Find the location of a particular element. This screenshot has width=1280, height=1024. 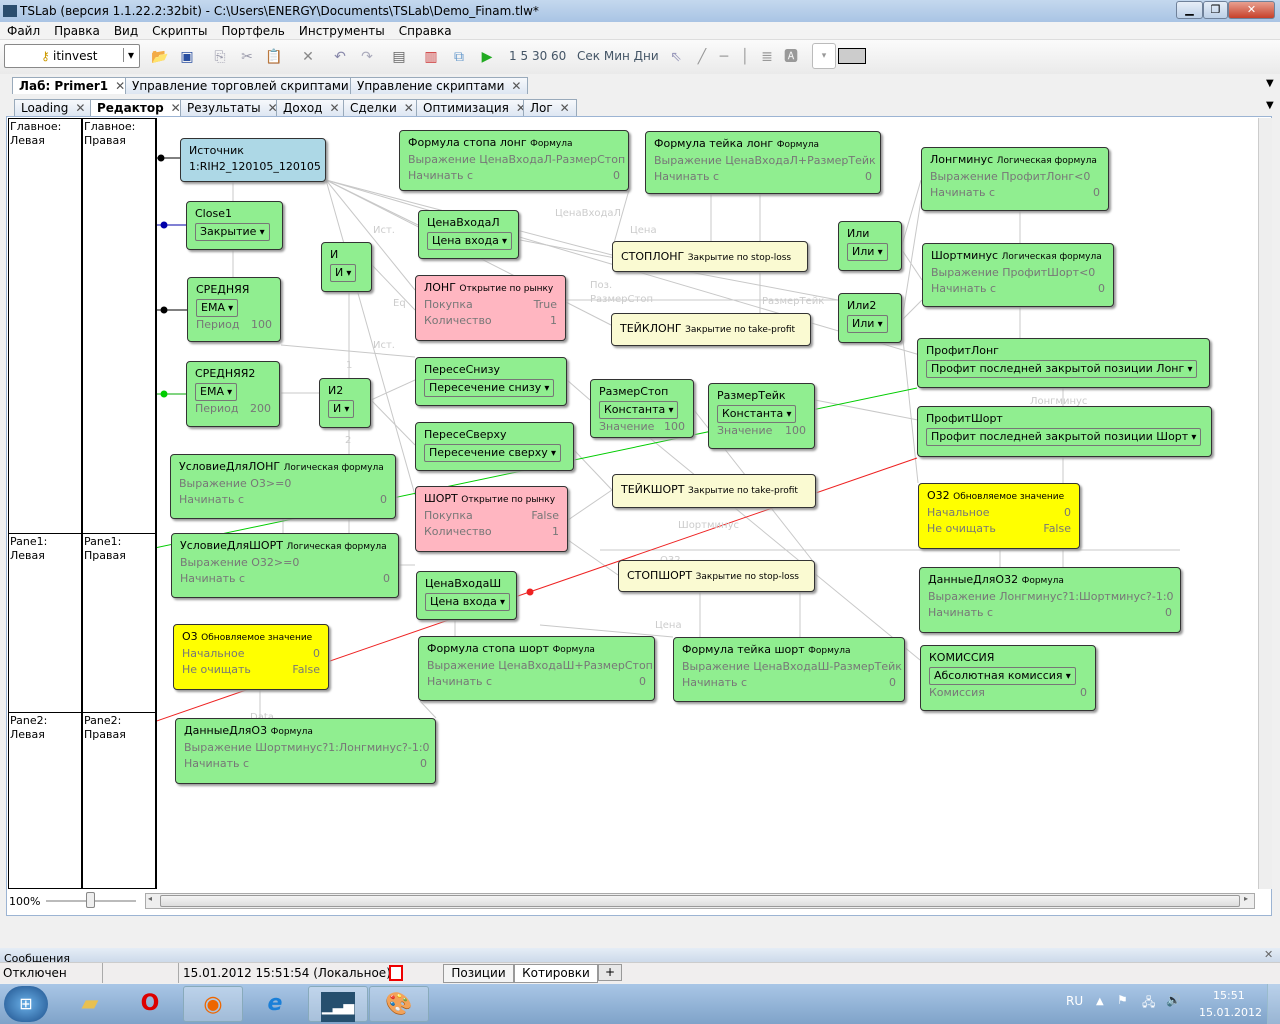

pane-main-left: Главное: Левая is located at coordinates (45, 326).